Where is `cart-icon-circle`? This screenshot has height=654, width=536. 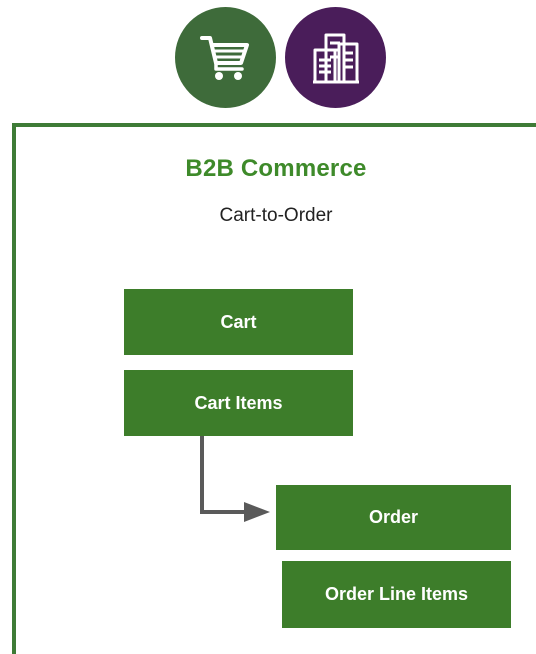
cart-icon-circle is located at coordinates (225, 57).